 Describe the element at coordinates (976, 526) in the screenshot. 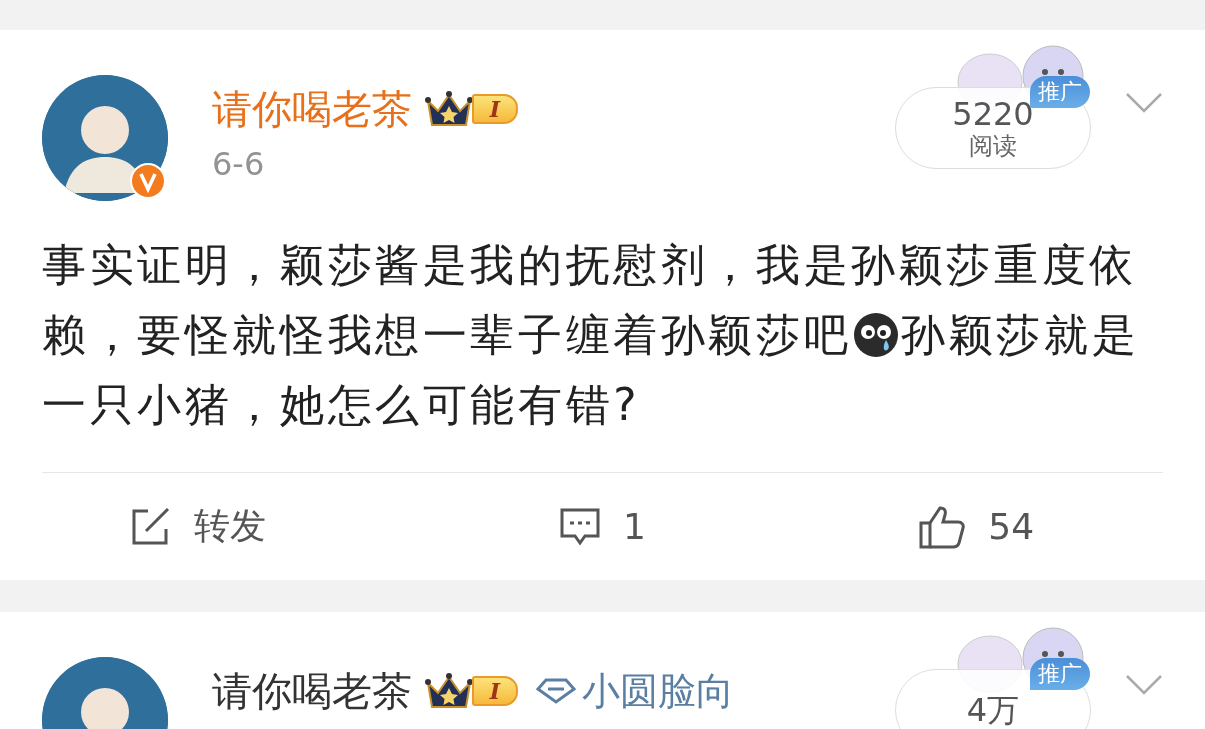

I see `like-button: 54` at that location.